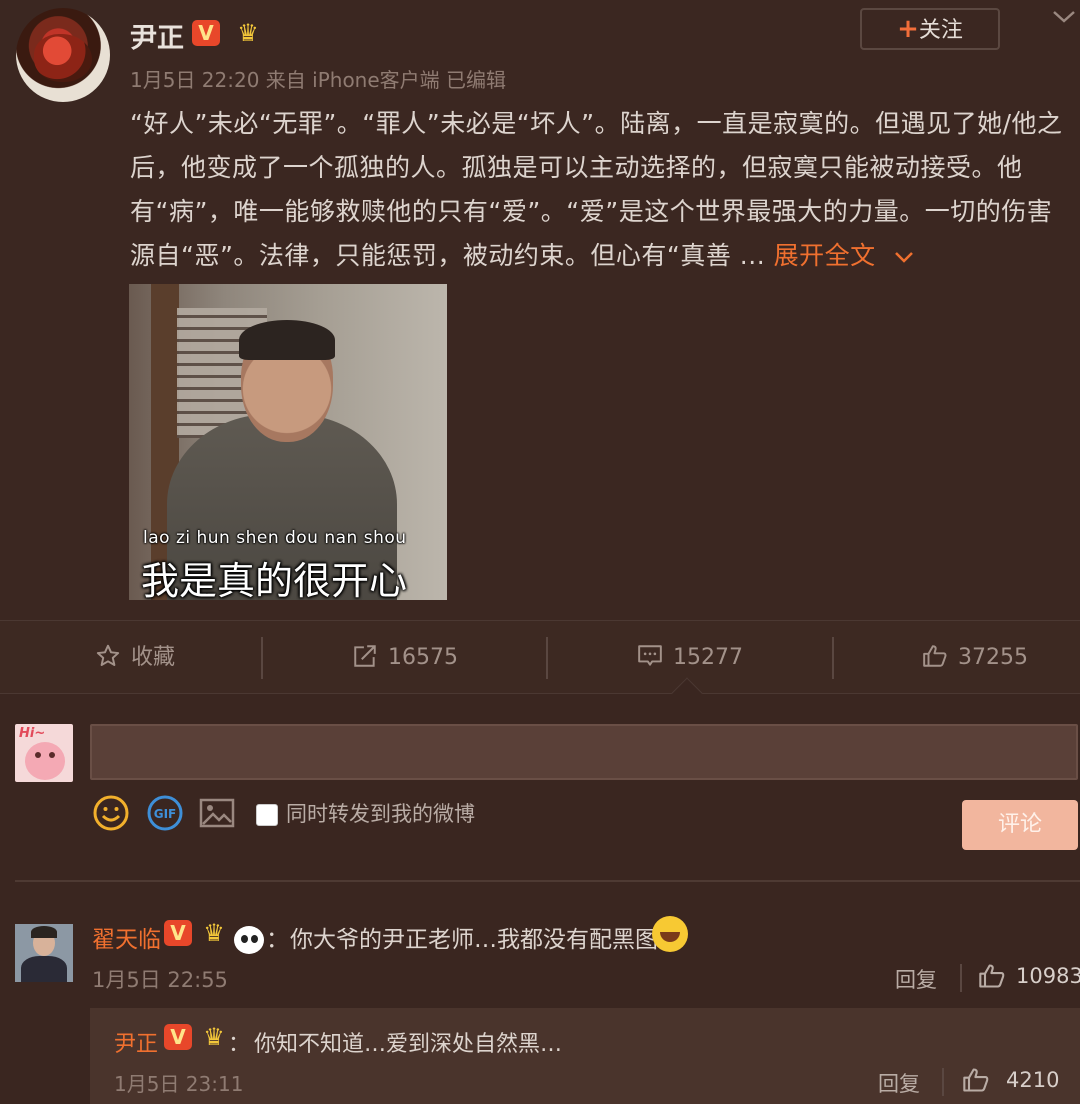 The width and height of the screenshot is (1080, 1104). I want to click on image-figure-hair, so click(287, 340).